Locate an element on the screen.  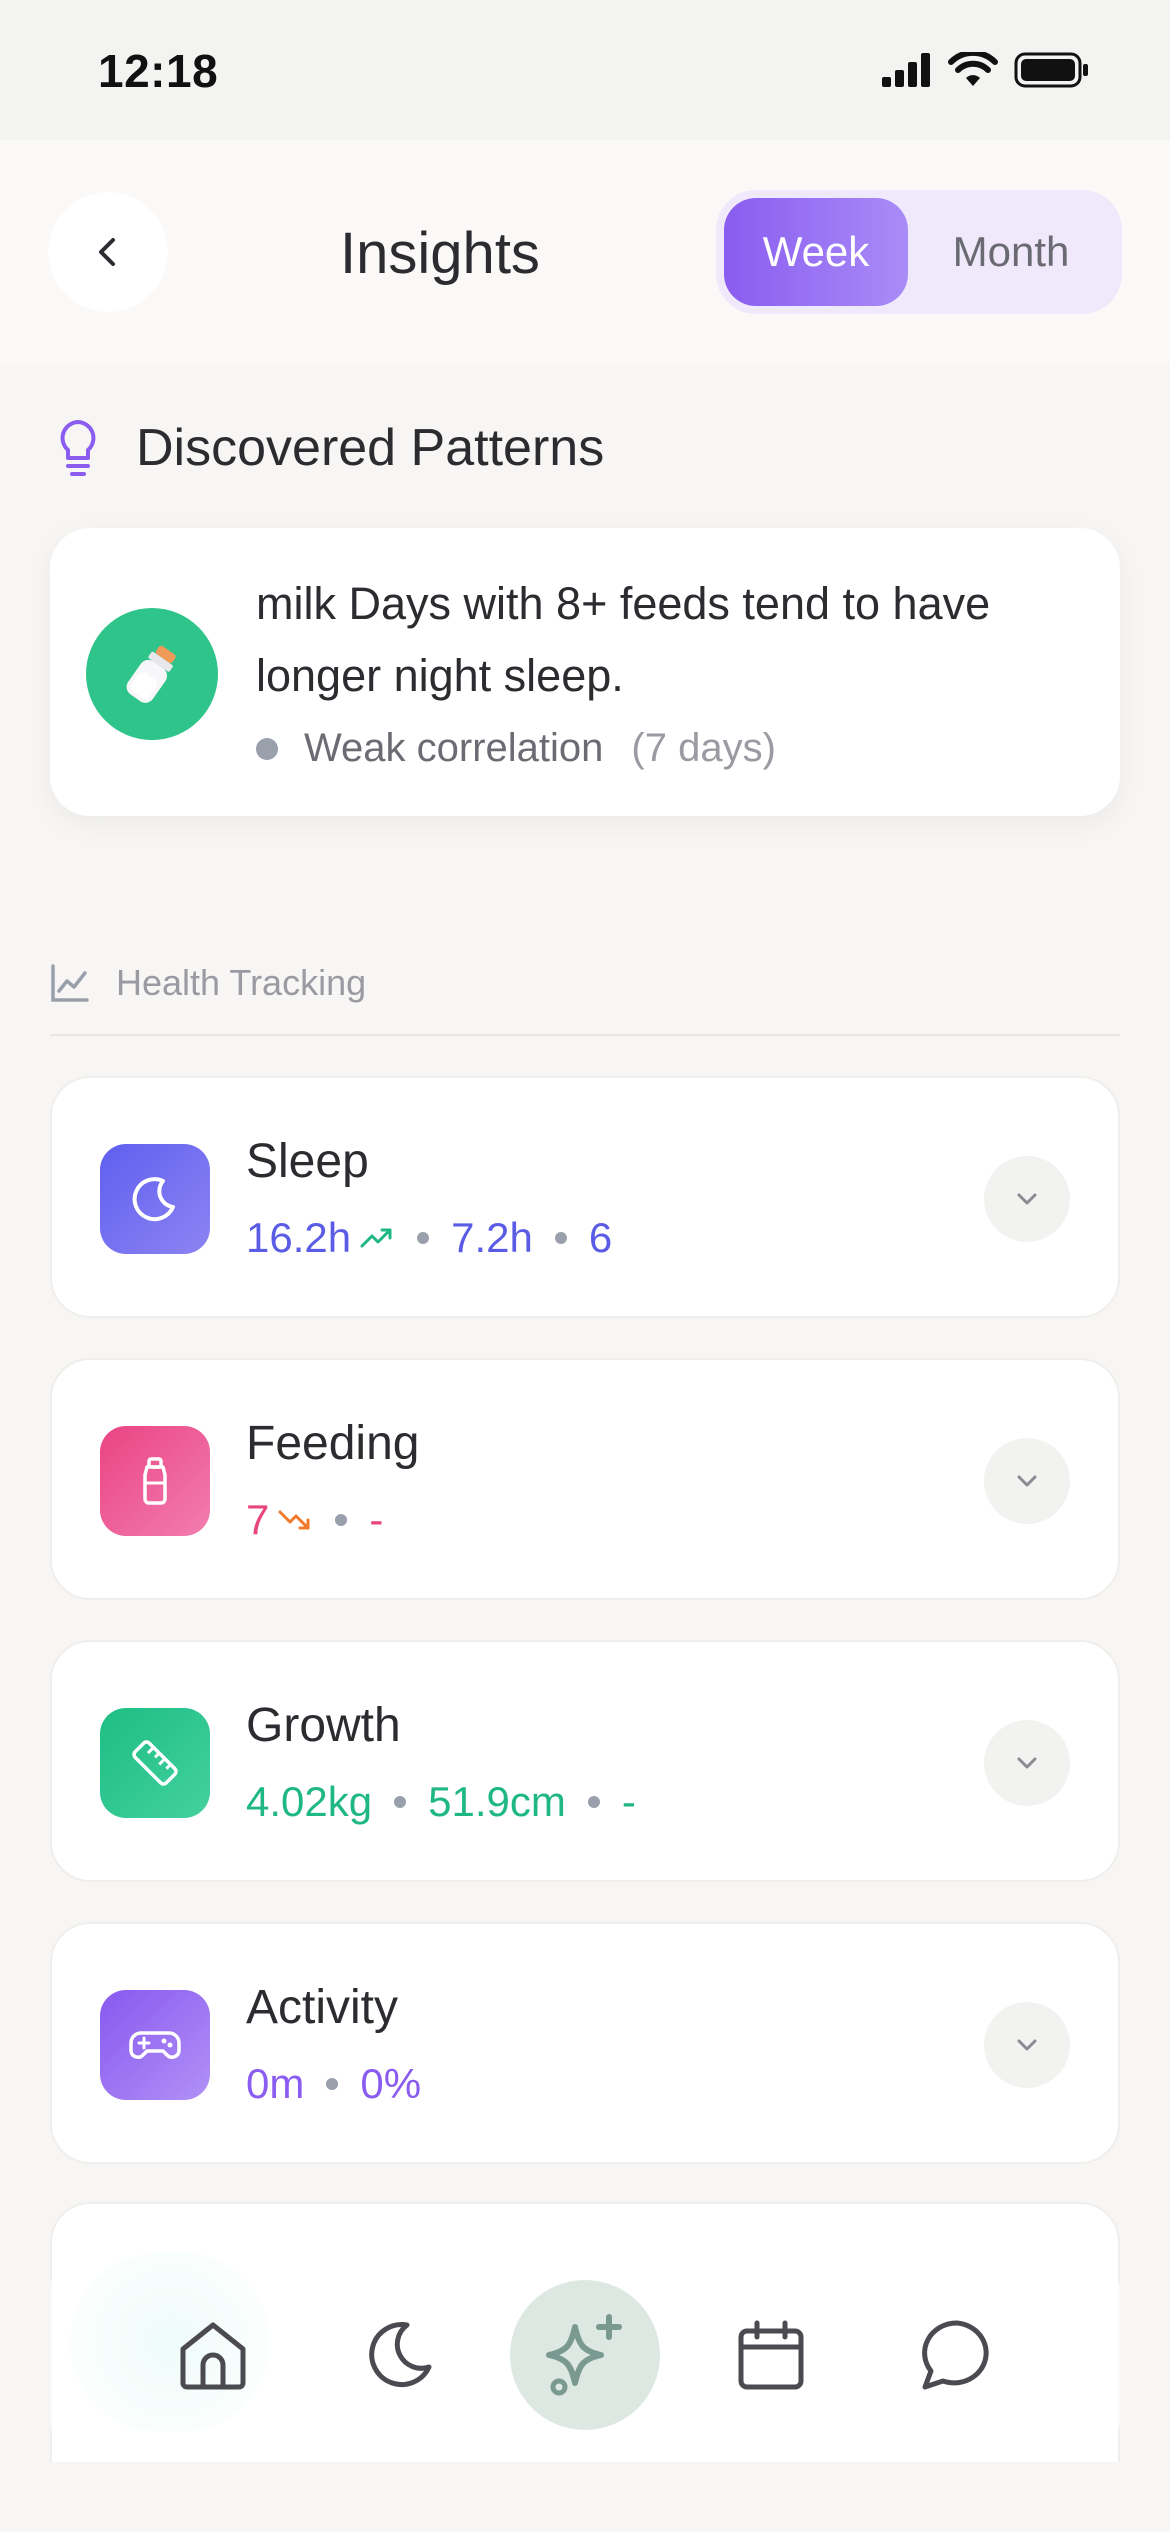
growth-card: Growth 4.02kg 51.9cm - is located at coordinates (585, 1761).